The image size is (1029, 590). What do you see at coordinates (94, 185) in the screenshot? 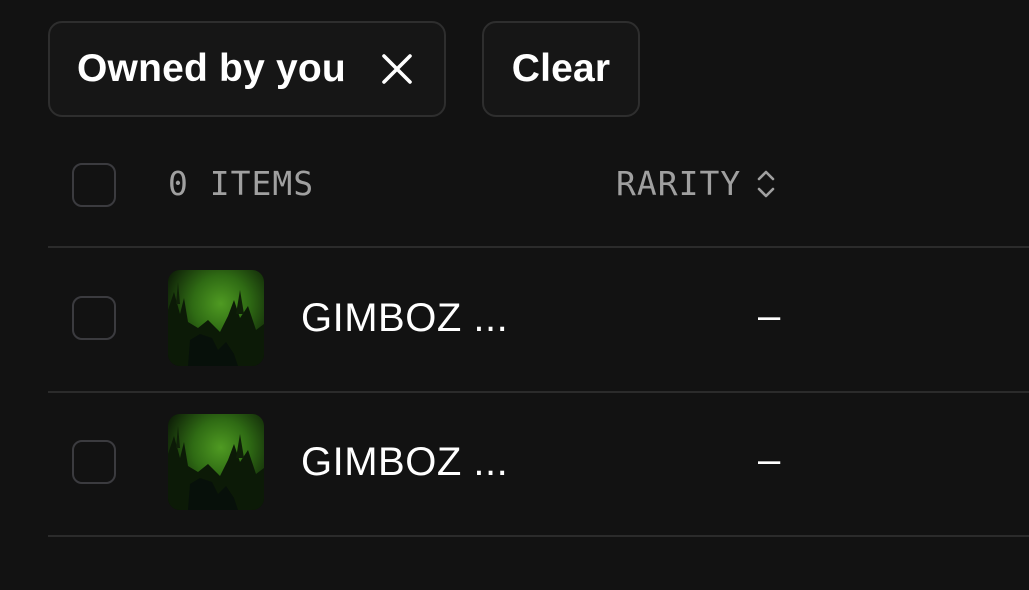
I see `select-all-checkbox` at bounding box center [94, 185].